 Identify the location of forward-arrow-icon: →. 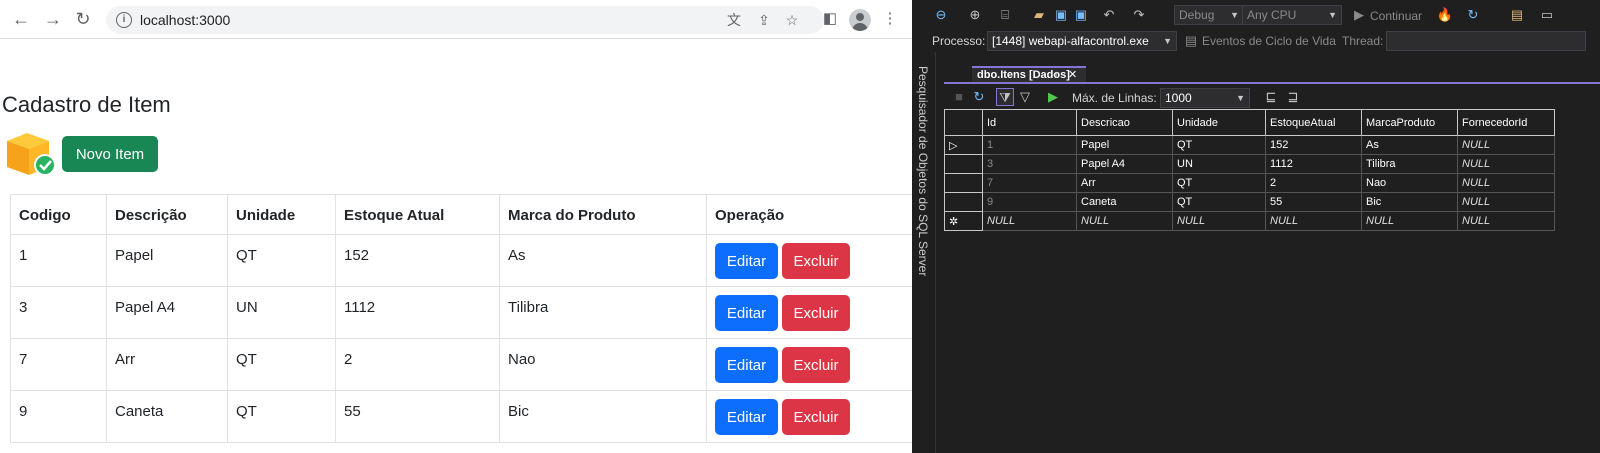
(53, 19).